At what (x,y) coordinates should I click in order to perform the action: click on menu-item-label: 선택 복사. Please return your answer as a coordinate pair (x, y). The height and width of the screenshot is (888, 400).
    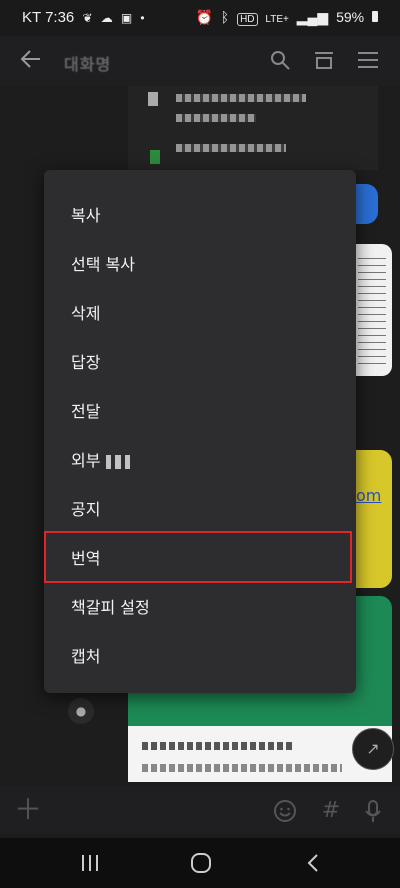
    Looking at the image, I should click on (103, 264).